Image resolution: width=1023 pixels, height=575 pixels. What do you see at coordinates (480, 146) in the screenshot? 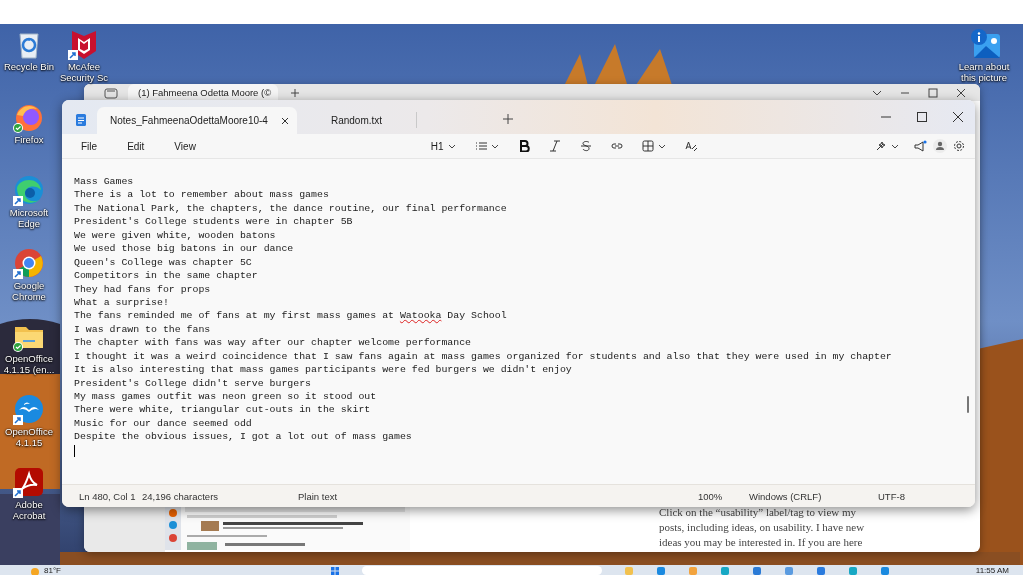
I see `list-icon` at bounding box center [480, 146].